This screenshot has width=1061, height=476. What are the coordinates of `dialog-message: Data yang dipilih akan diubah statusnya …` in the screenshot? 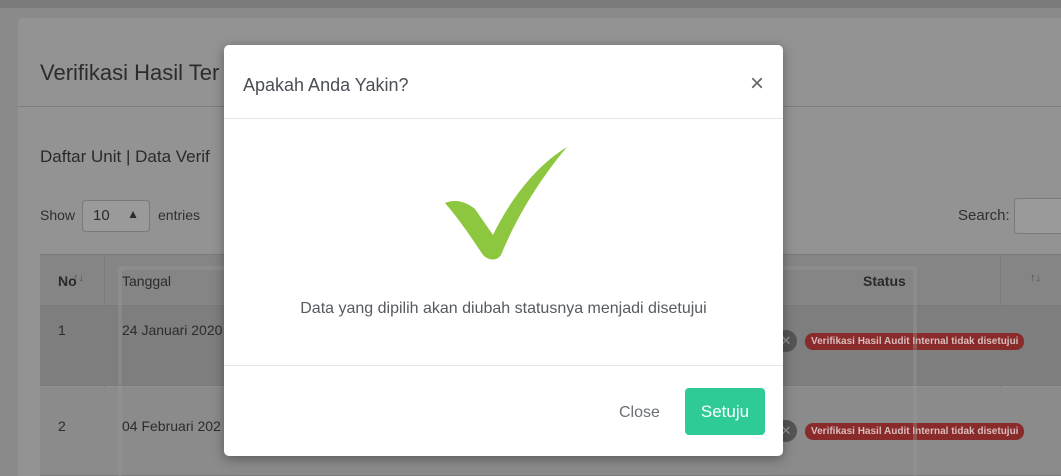 It's located at (503, 308).